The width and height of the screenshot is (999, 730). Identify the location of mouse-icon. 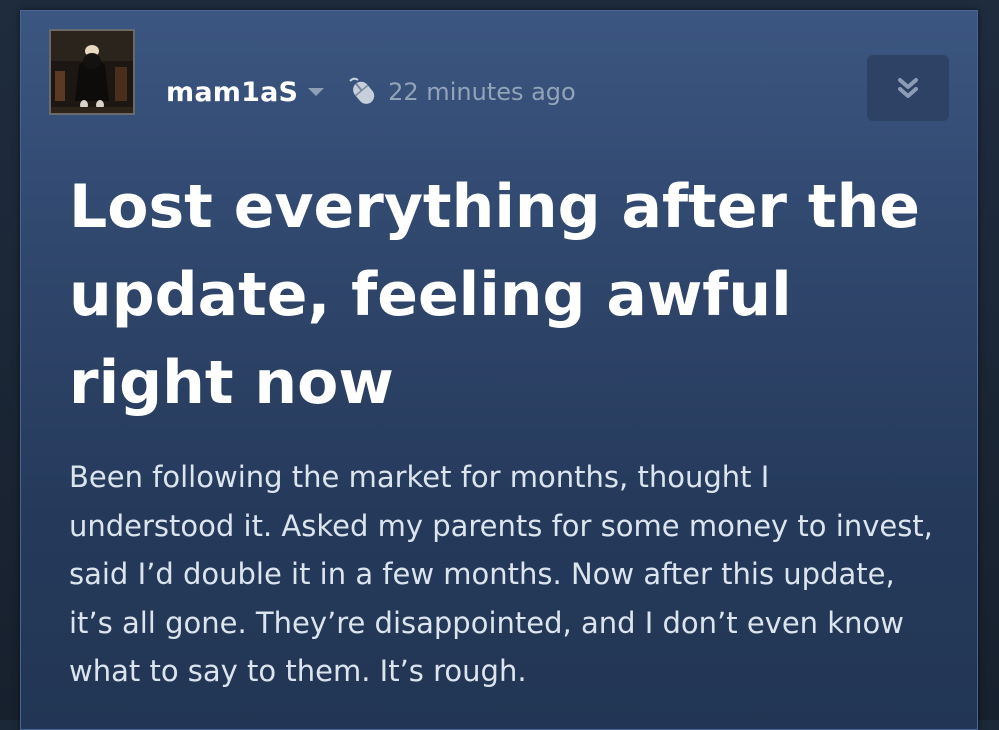
(362, 90).